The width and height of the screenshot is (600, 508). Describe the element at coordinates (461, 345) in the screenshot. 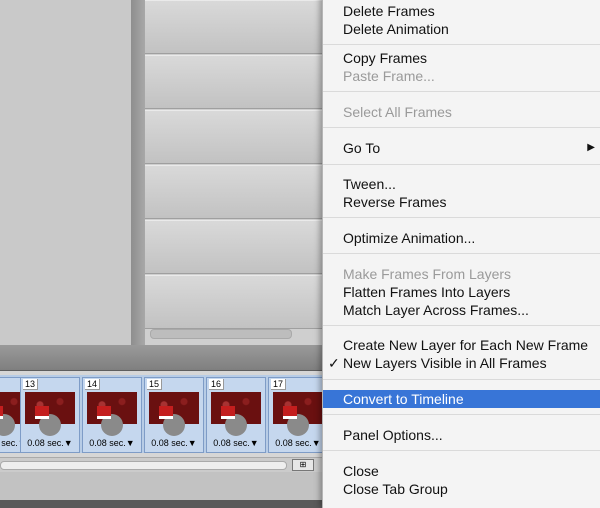

I see `menu-item-create-new-layer: Create New Layer for Each New Frame` at that location.